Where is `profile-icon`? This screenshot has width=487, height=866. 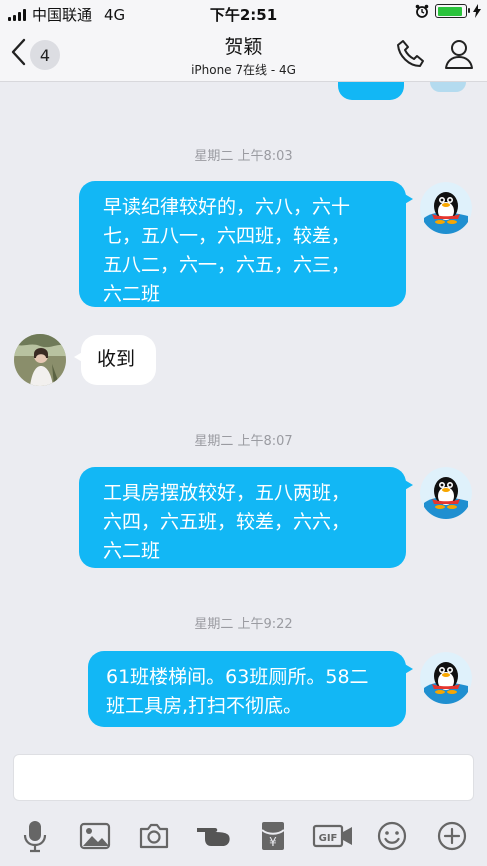
profile-icon is located at coordinates (459, 54).